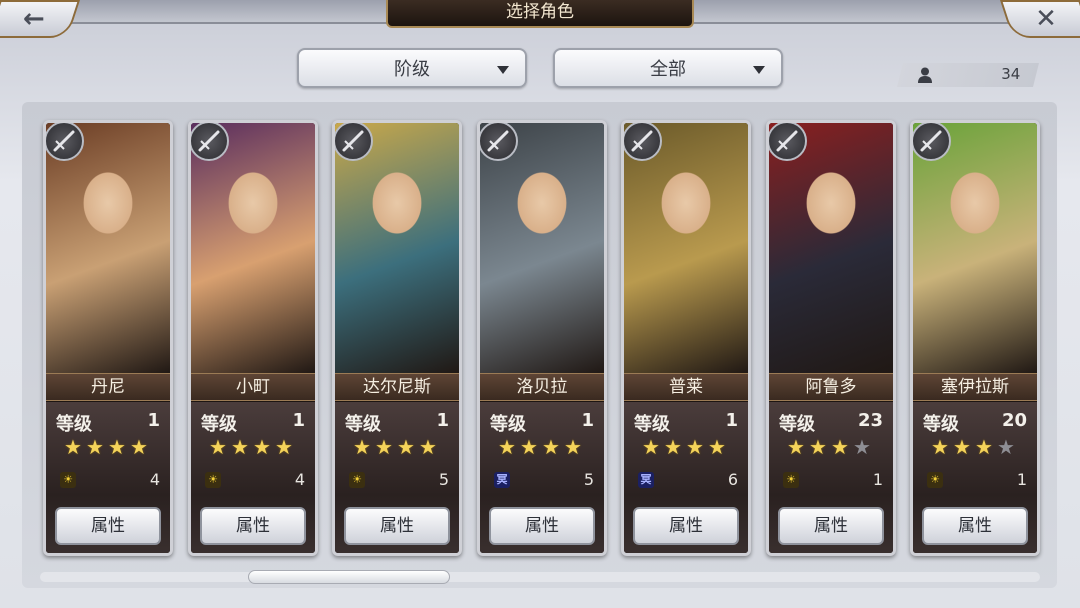 This screenshot has width=1080, height=608. What do you see at coordinates (1014, 420) in the screenshot?
I see `level-value: 20` at bounding box center [1014, 420].